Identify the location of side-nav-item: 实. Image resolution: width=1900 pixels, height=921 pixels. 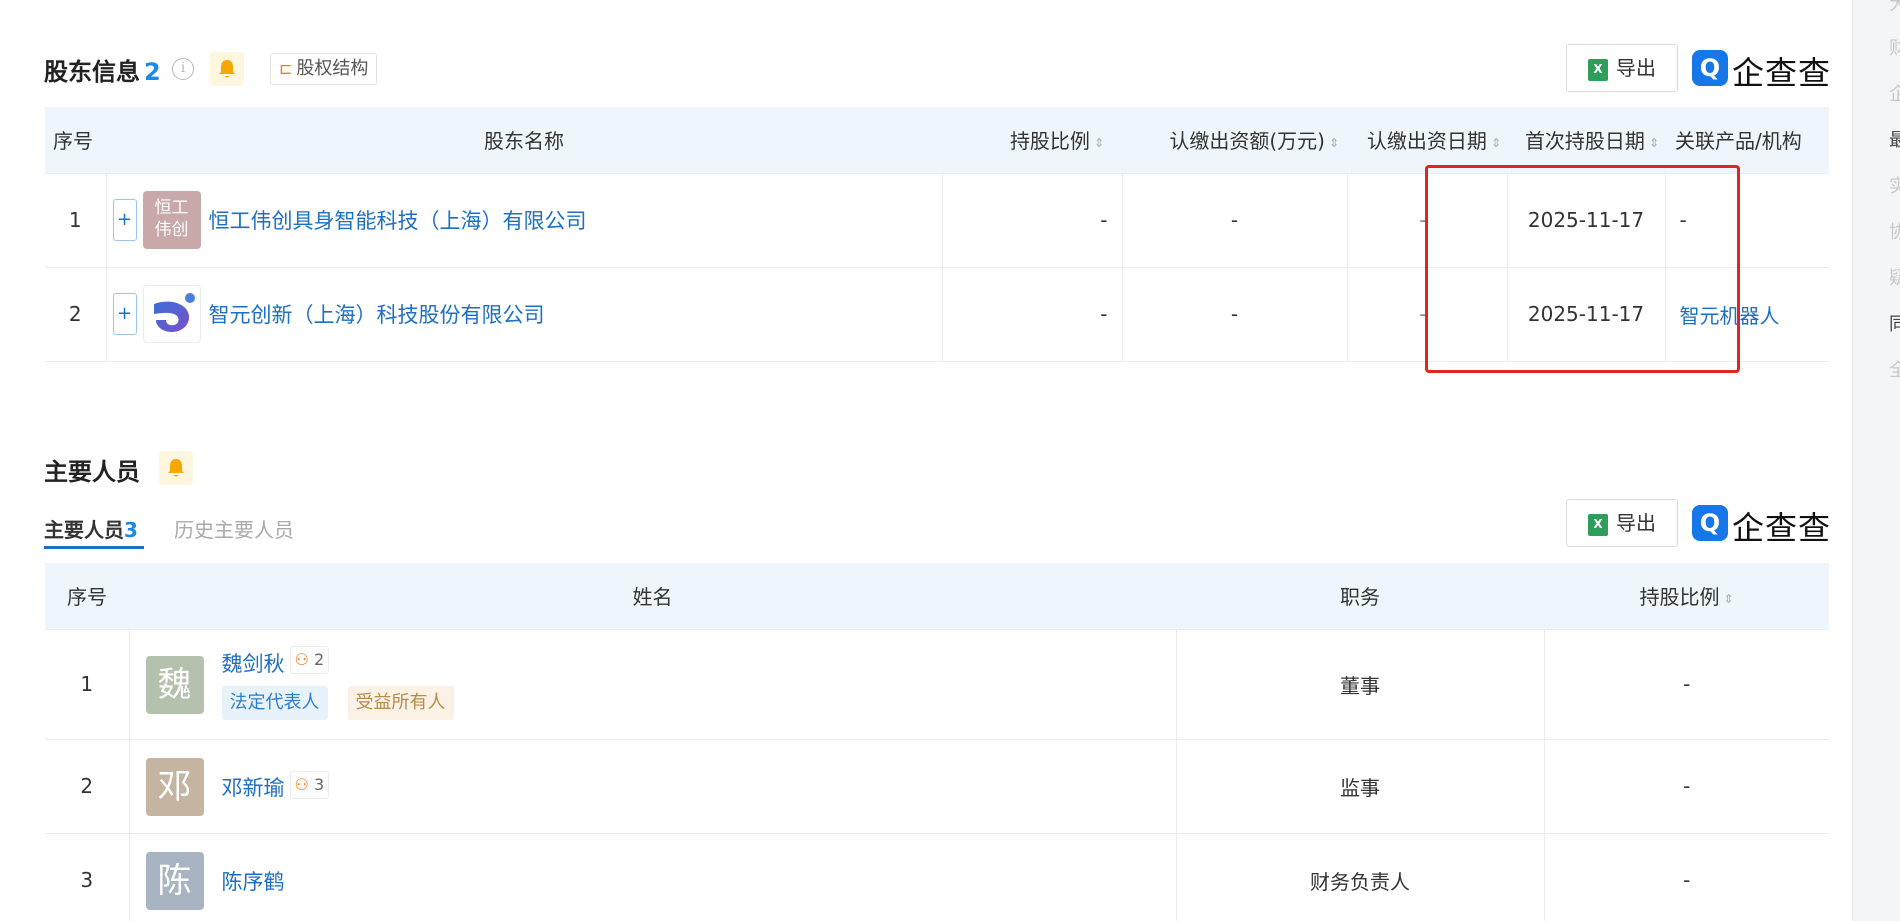
(1894, 185).